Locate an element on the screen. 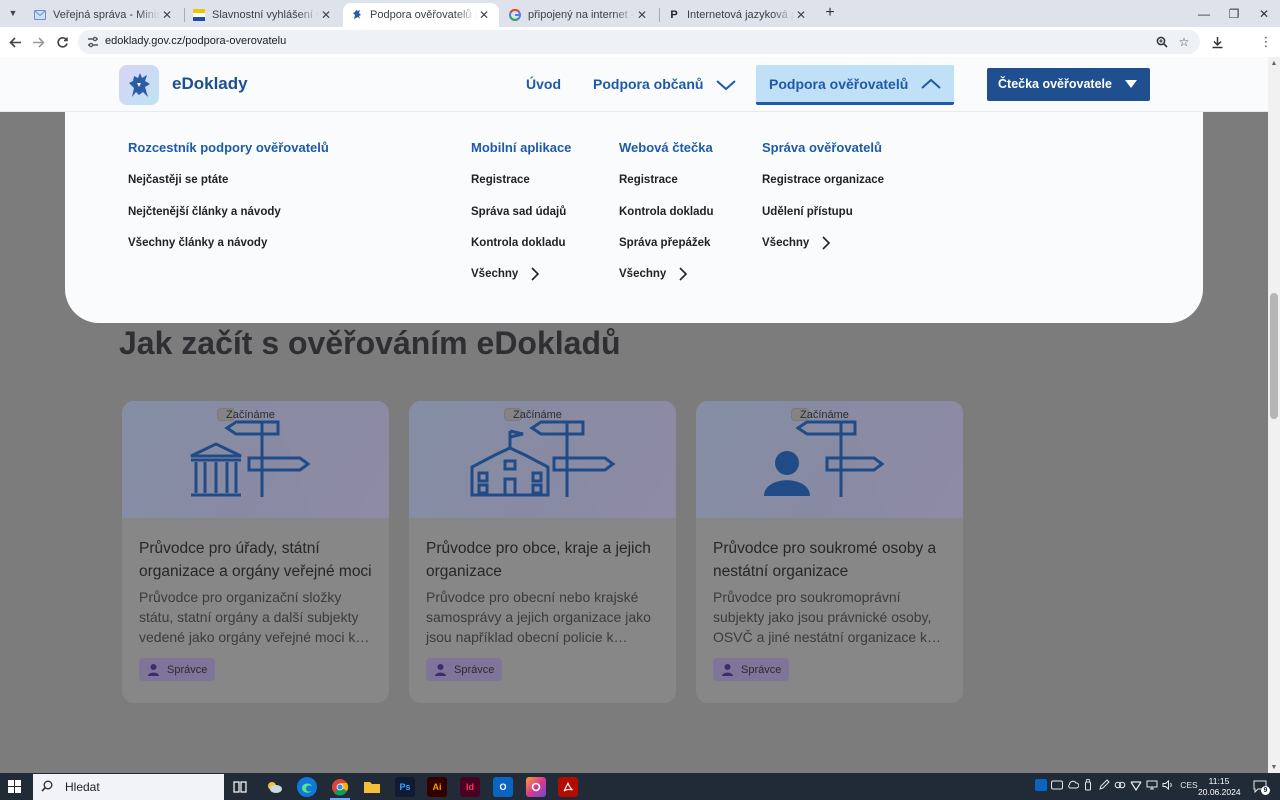  new-tab-button: + is located at coordinates (830, 13).